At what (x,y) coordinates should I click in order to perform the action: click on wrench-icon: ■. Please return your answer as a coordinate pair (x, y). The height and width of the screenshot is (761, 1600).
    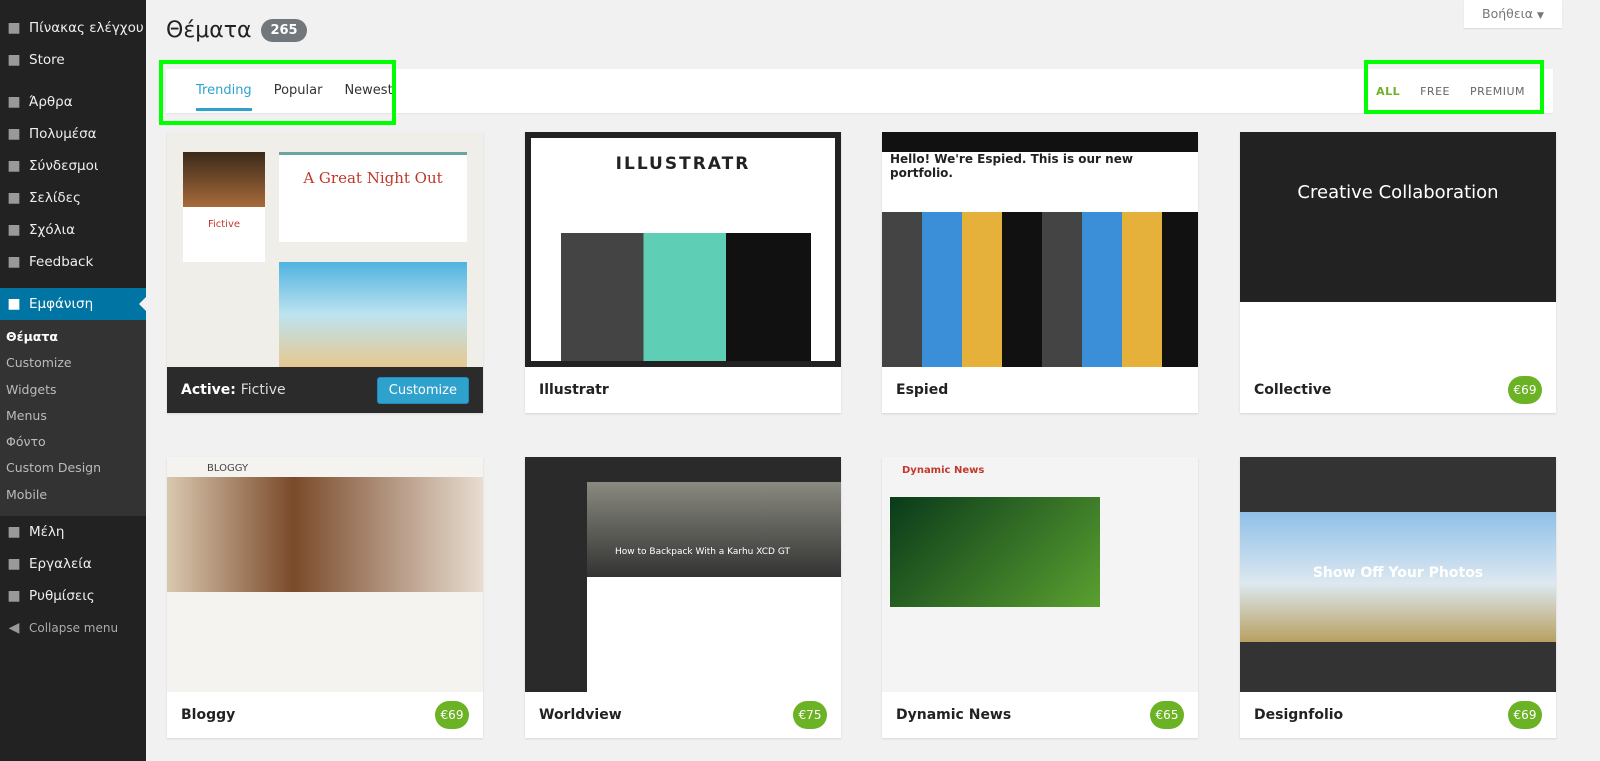
    Looking at the image, I should click on (14, 564).